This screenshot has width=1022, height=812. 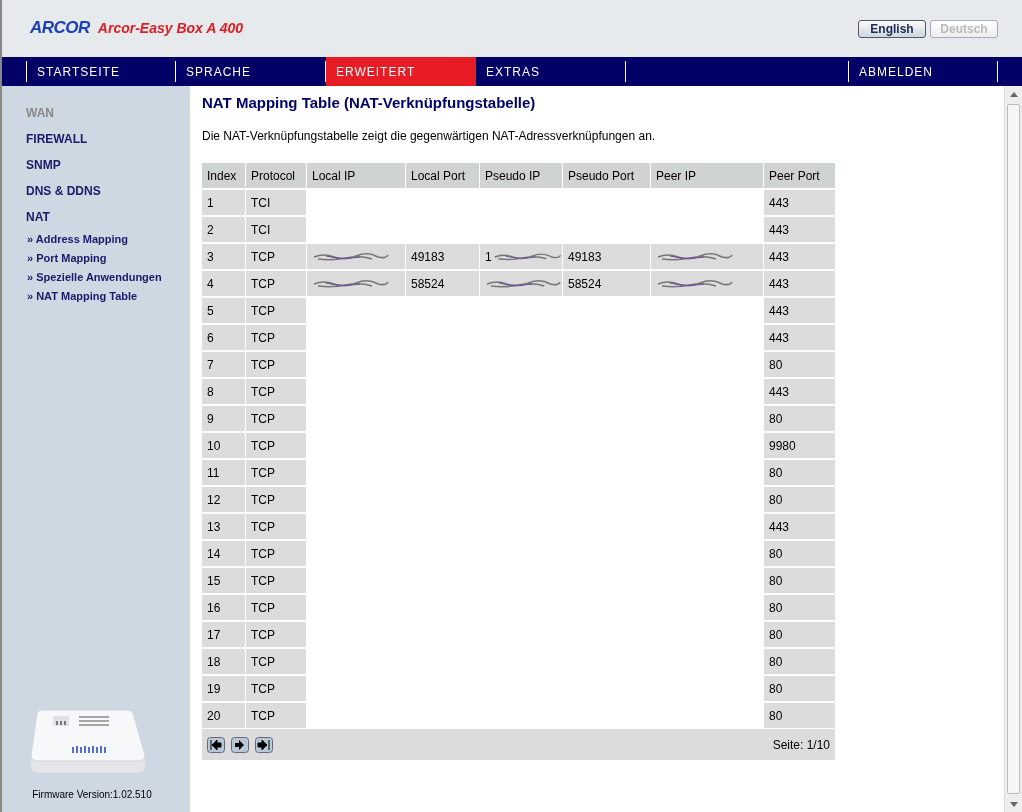 What do you see at coordinates (223, 283) in the screenshot?
I see `table-cell: 4` at bounding box center [223, 283].